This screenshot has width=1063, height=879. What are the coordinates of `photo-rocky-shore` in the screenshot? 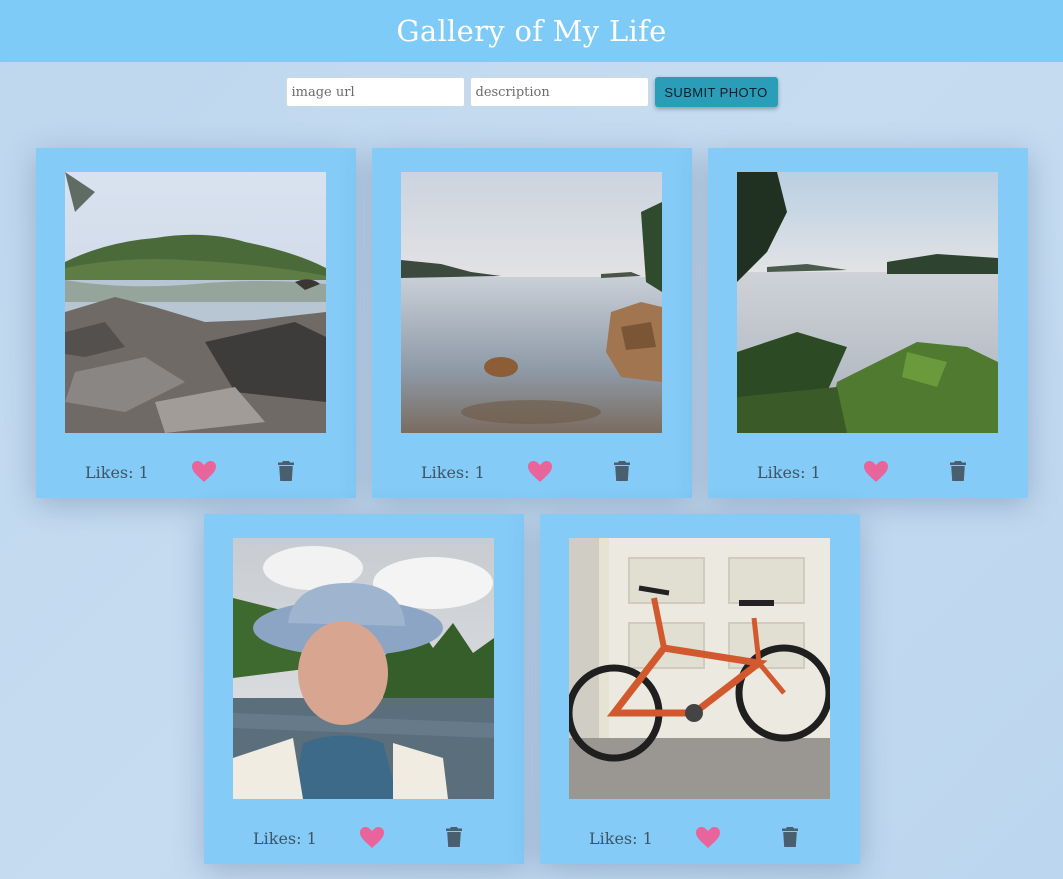 It's located at (195, 302).